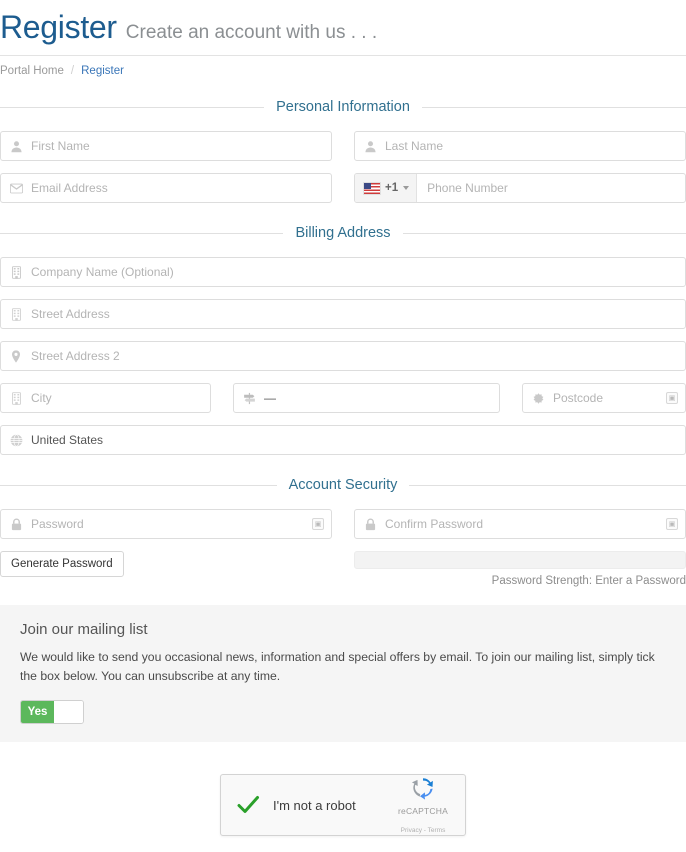  Describe the element at coordinates (551, 188) in the screenshot. I see `phone-input: Phone Number` at that location.